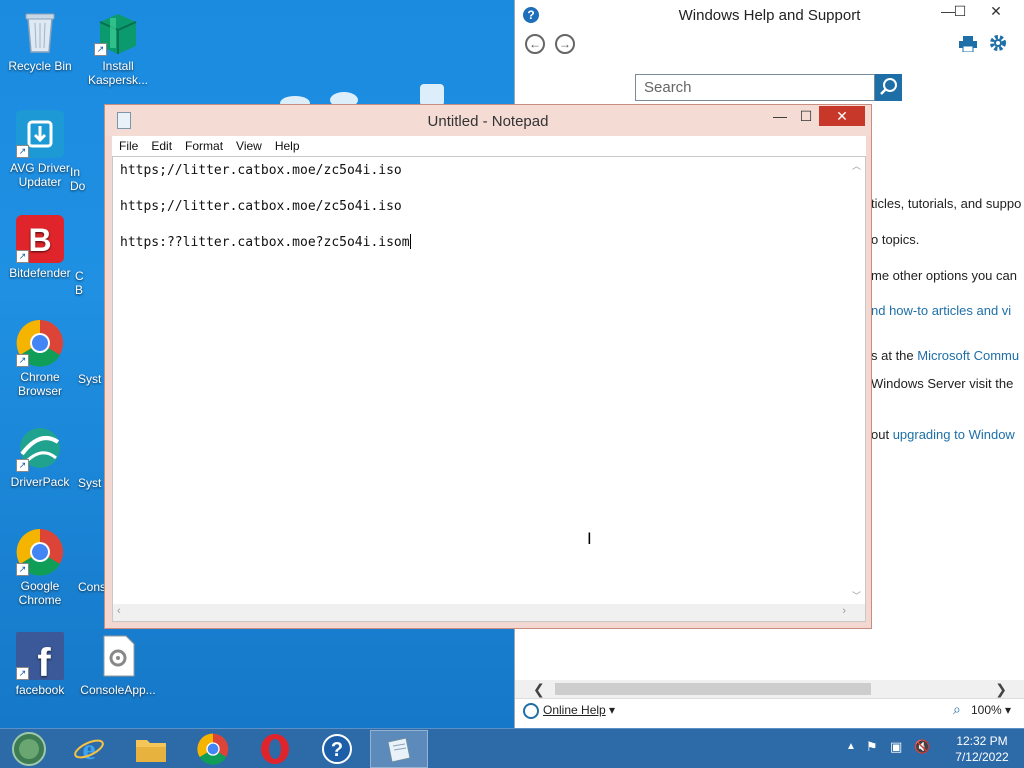  What do you see at coordinates (40, 66) in the screenshot?
I see `desktop-icon-label: Recycle Bin` at bounding box center [40, 66].